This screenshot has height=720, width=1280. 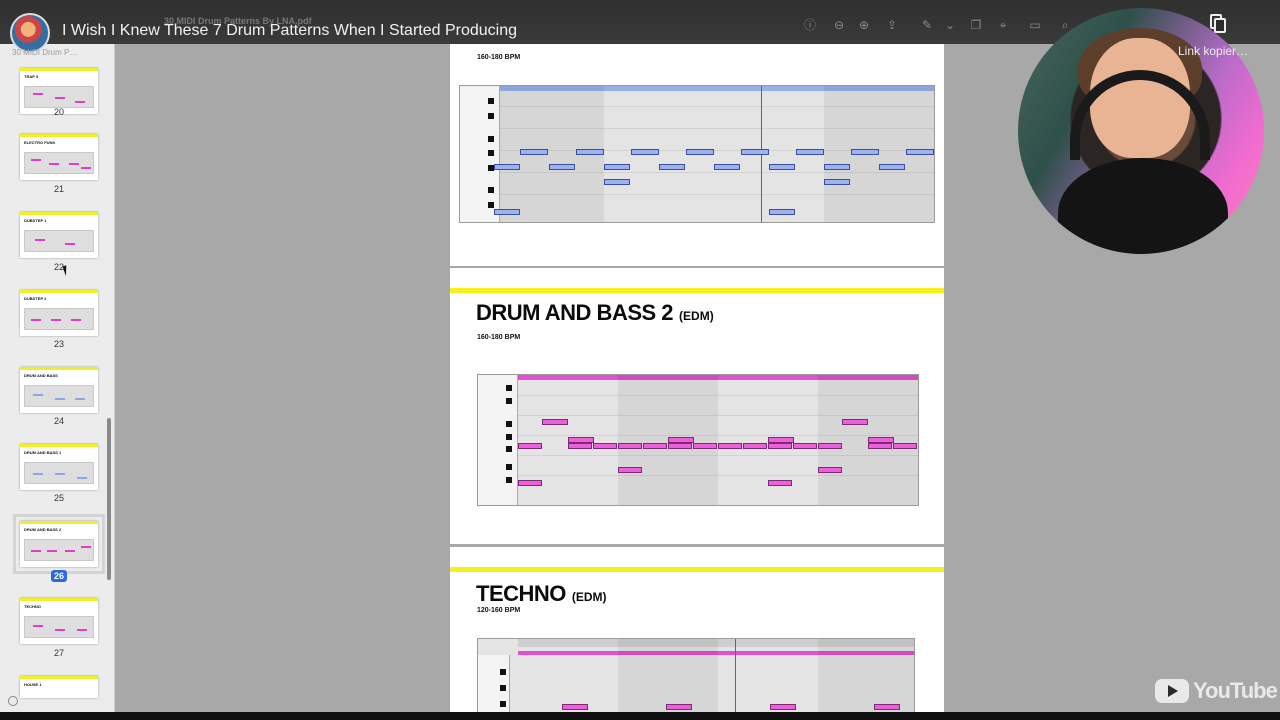 I want to click on page-number: 21, so click(x=58, y=189).